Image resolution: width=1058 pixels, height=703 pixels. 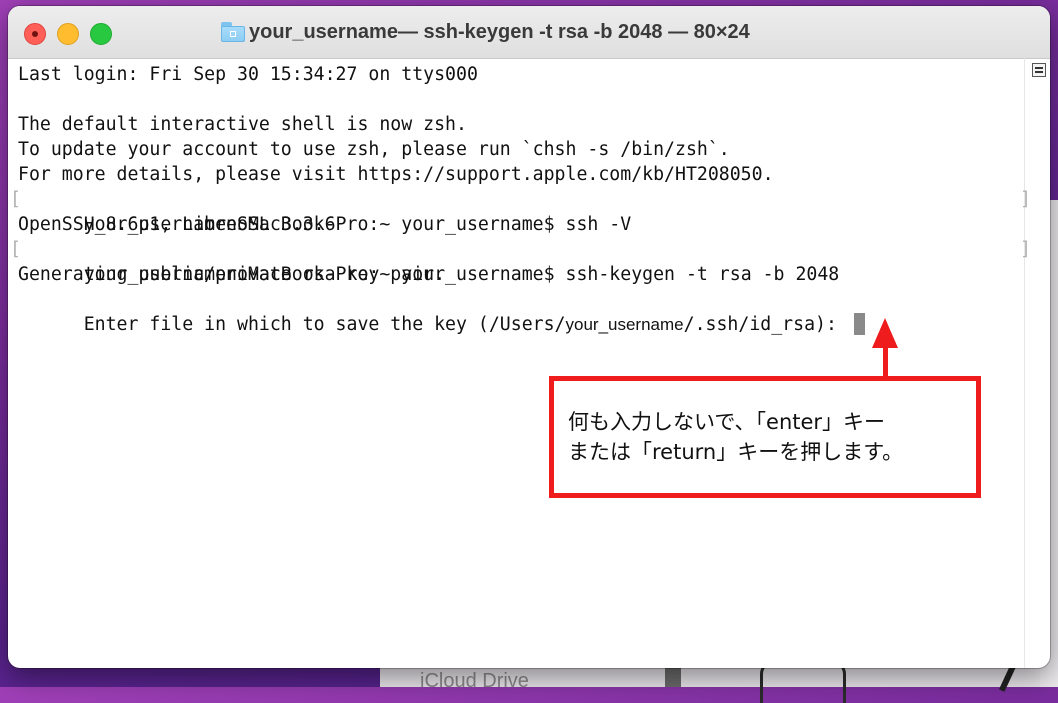 What do you see at coordinates (885, 362) in the screenshot?
I see `arrow-shaft` at bounding box center [885, 362].